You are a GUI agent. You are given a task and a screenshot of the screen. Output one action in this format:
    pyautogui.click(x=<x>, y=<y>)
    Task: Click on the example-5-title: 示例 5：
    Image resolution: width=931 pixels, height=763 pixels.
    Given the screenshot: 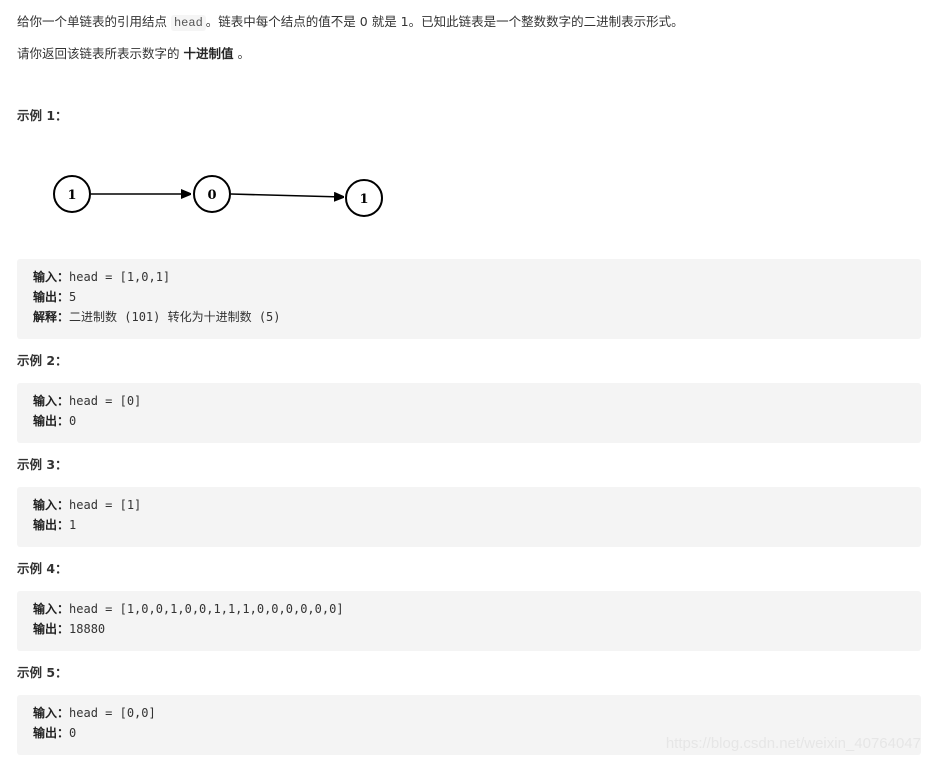 What is the action you would take?
    pyautogui.click(x=42, y=672)
    